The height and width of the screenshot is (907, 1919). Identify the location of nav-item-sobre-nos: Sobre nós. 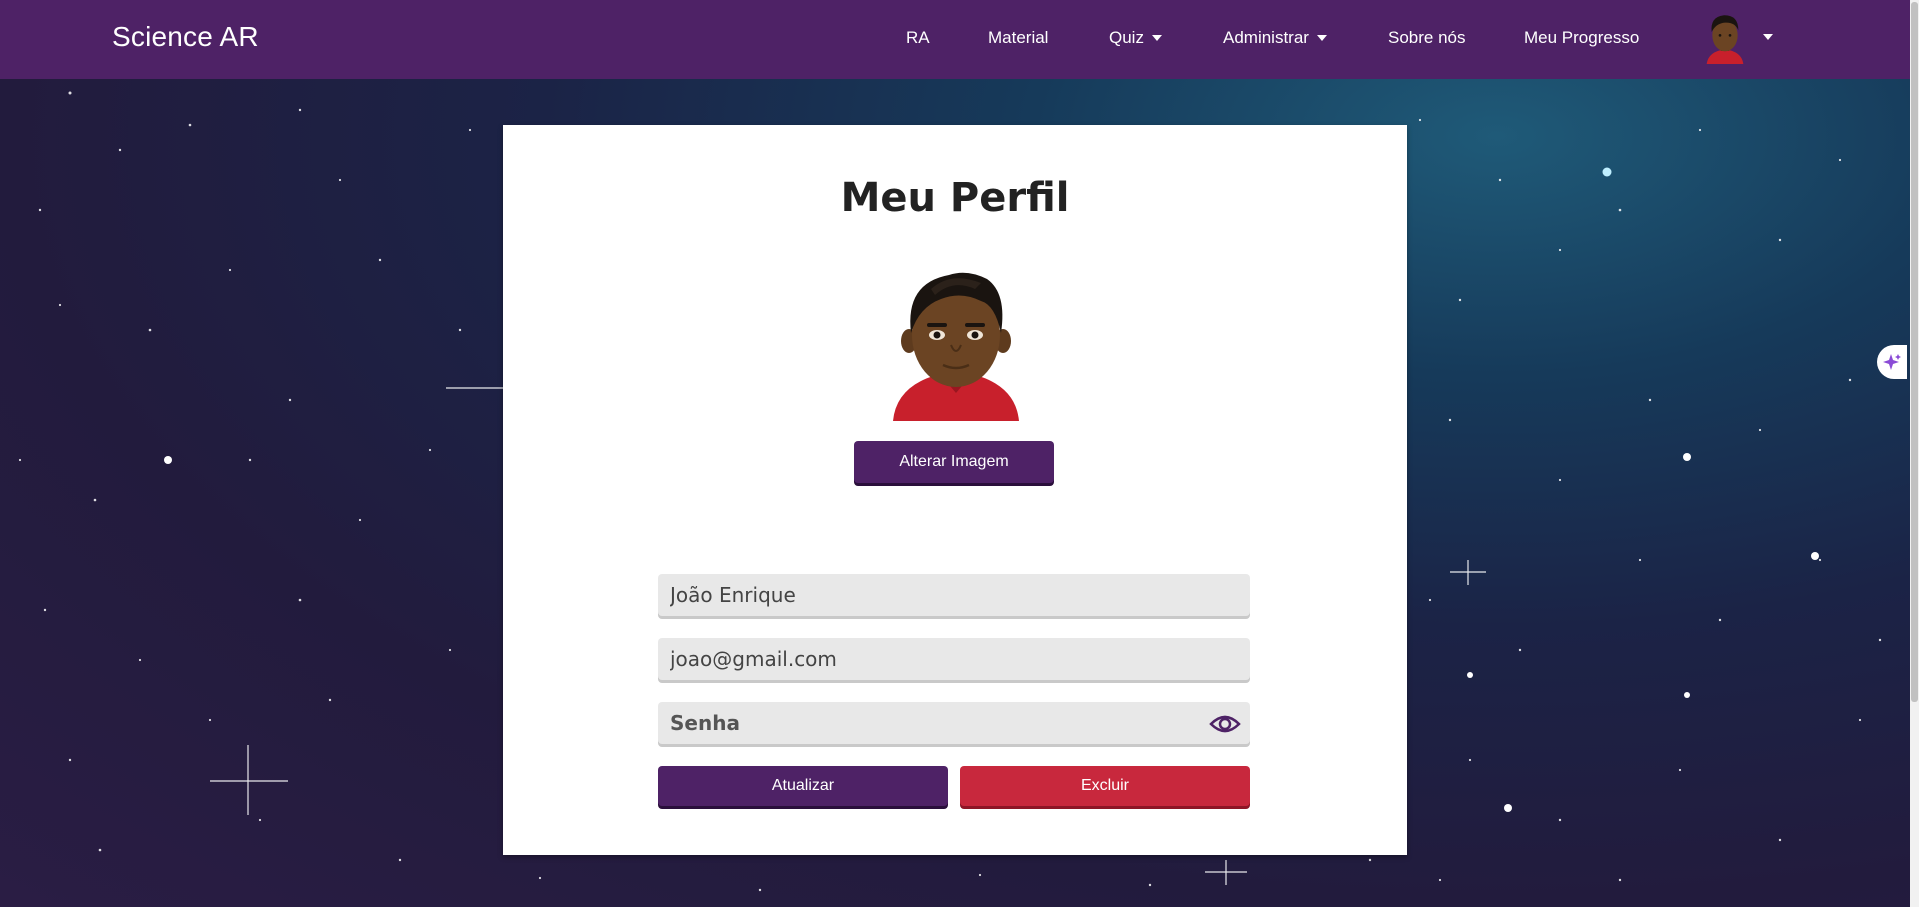
(1427, 38).